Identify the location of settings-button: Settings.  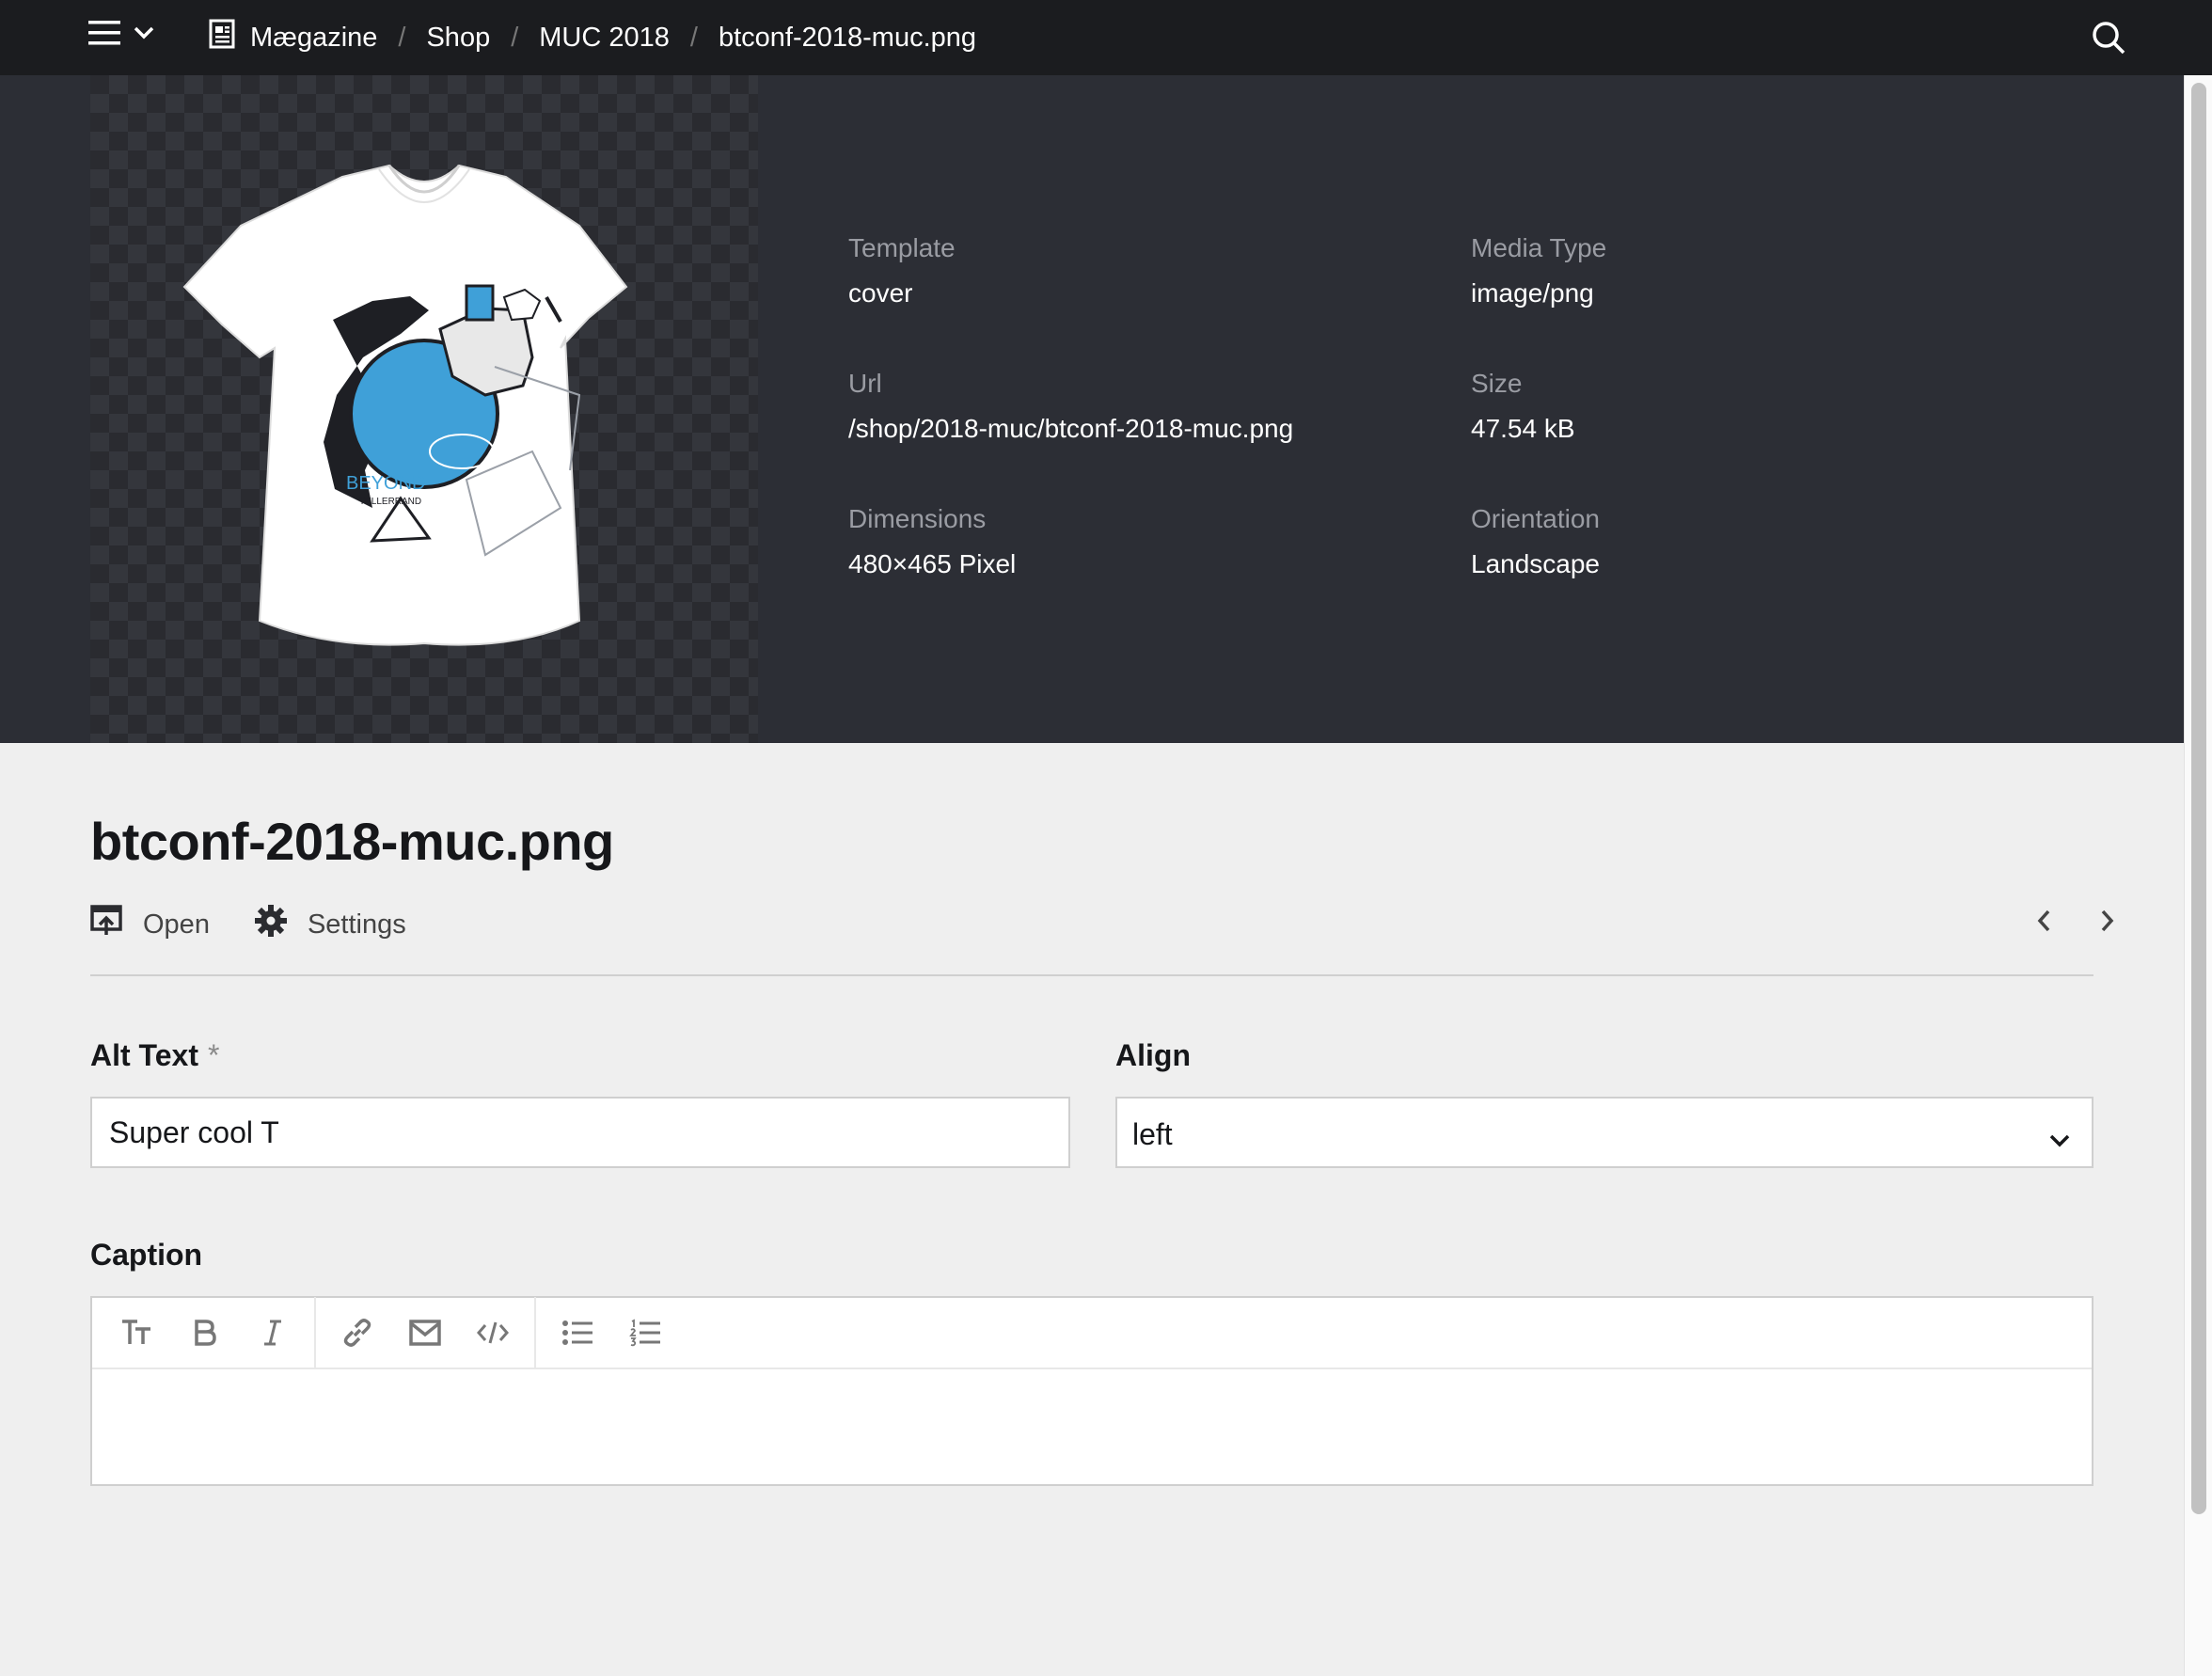
(330, 924).